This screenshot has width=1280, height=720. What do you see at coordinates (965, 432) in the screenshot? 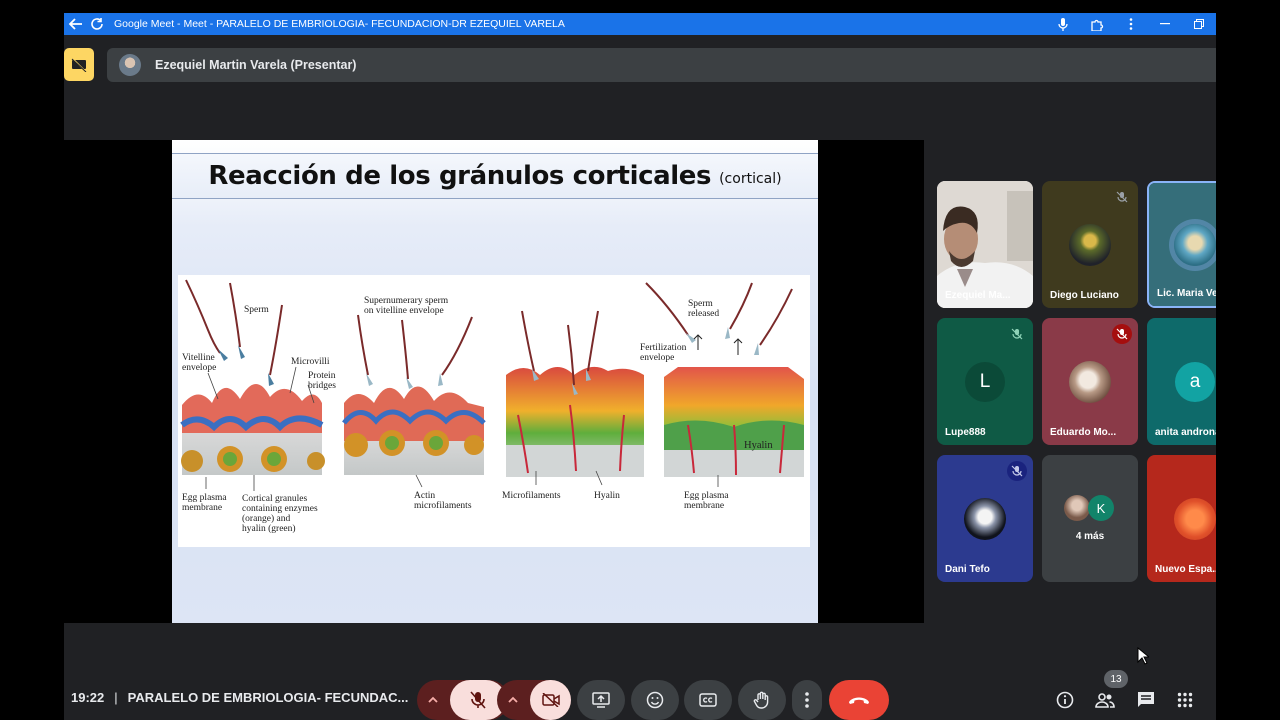
I see `participant-name: Lupe888` at bounding box center [965, 432].